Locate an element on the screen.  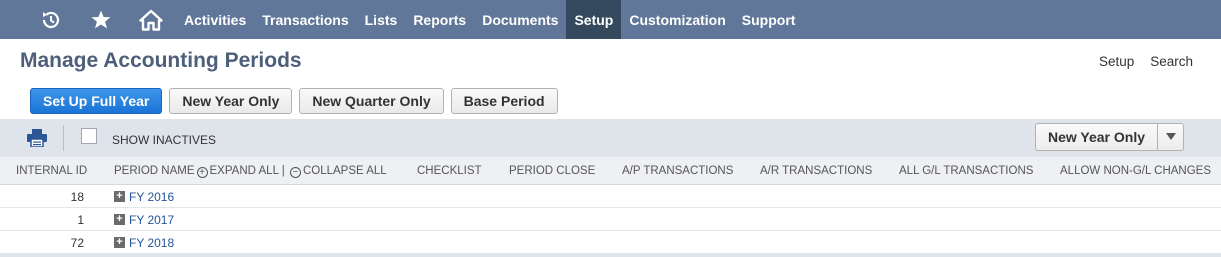
col-checklist: CHECKLIST is located at coordinates (449, 171).